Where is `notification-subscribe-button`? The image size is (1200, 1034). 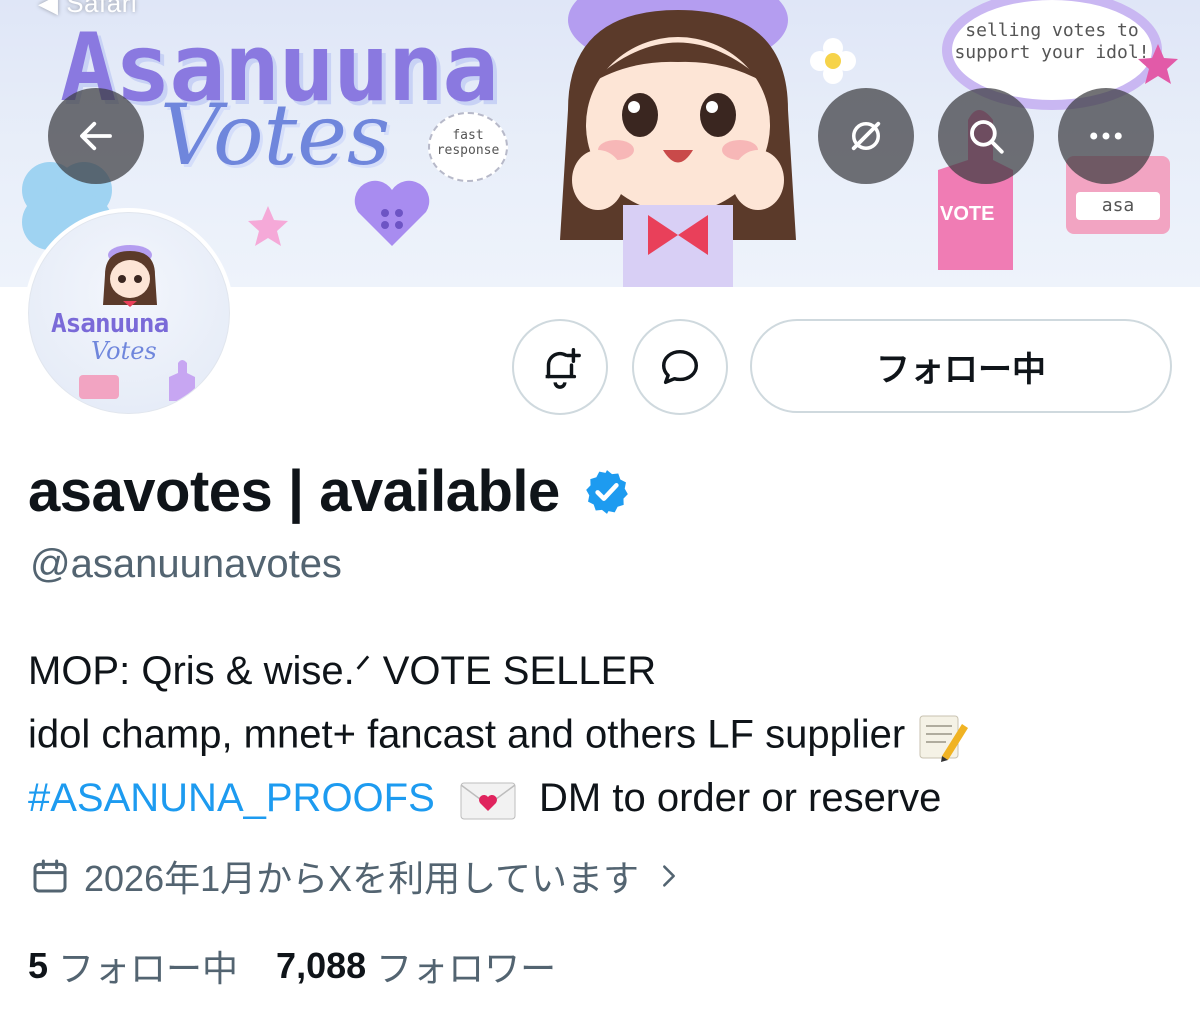
notification-subscribe-button is located at coordinates (560, 367).